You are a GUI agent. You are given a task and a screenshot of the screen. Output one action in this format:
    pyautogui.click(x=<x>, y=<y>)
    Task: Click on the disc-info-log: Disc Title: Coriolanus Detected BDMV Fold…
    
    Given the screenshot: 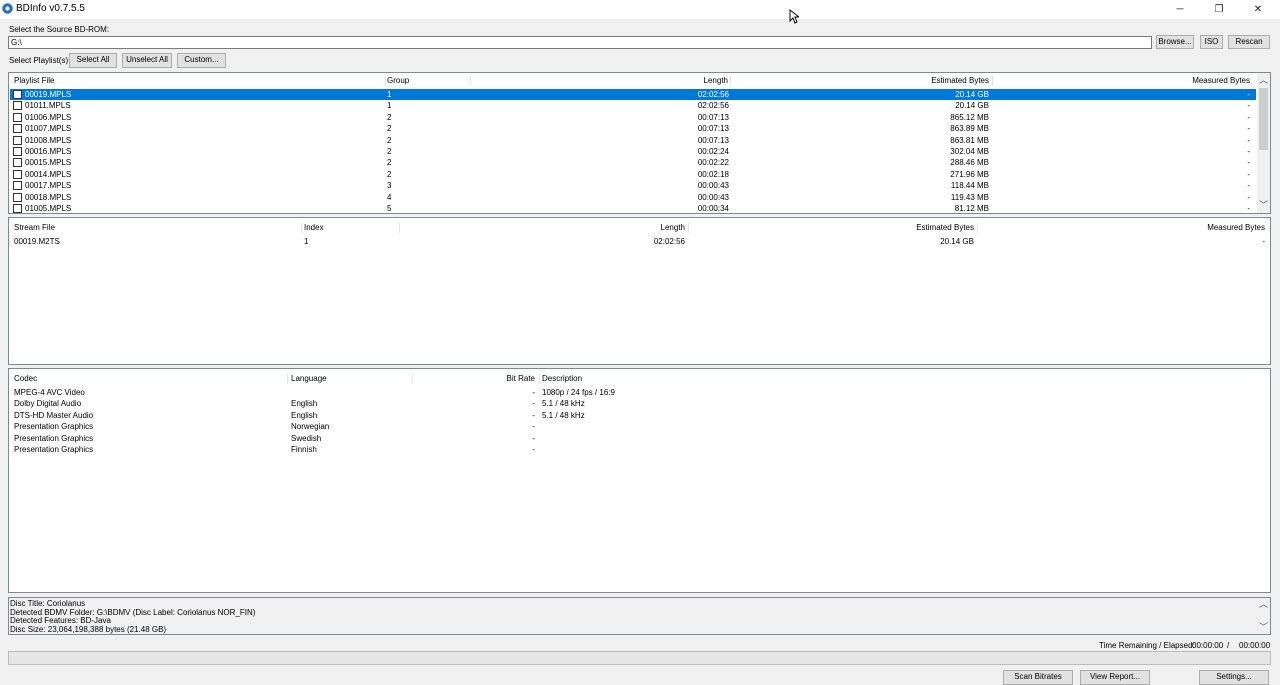 What is the action you would take?
    pyautogui.click(x=639, y=616)
    